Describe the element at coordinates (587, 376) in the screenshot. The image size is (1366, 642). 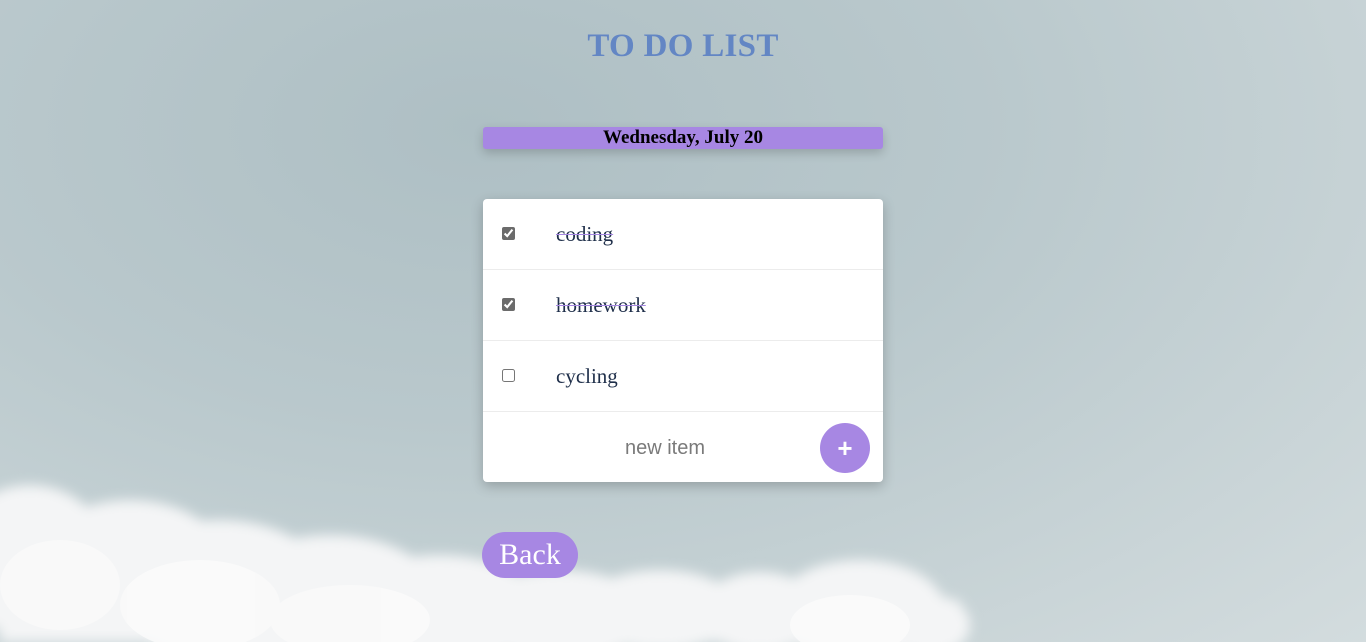
I see `todo-item-label: cycling` at that location.